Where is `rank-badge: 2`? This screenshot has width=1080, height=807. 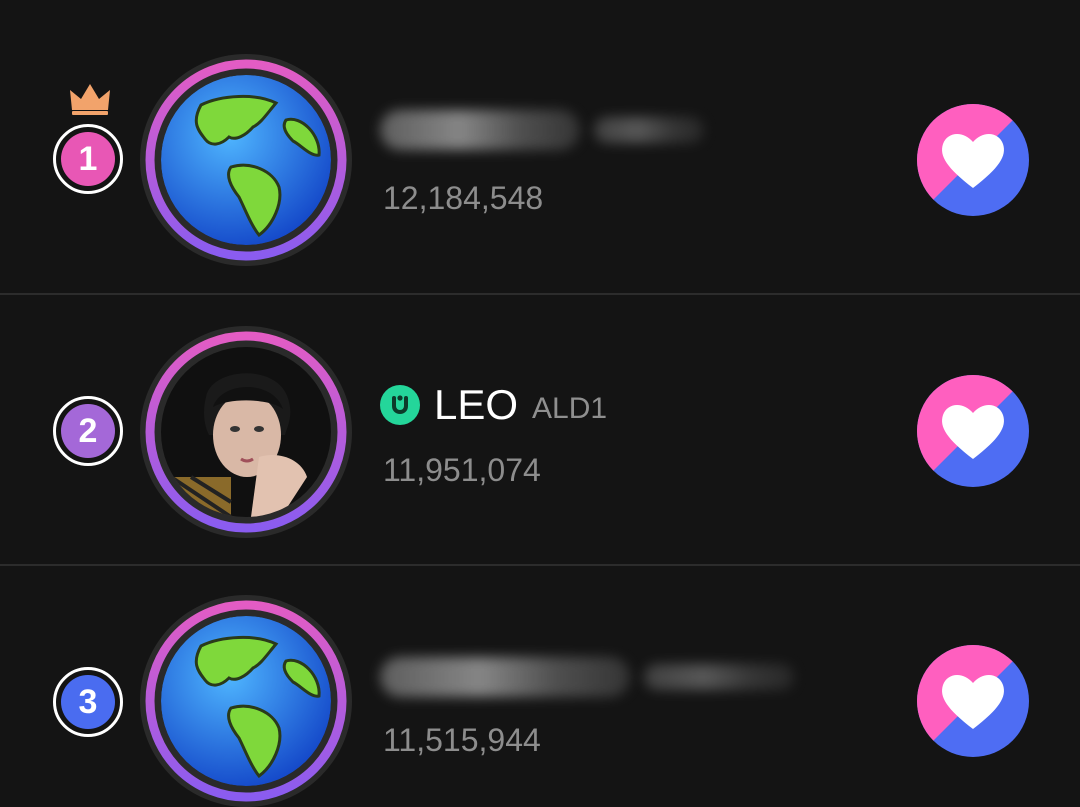 rank-badge: 2 is located at coordinates (88, 431).